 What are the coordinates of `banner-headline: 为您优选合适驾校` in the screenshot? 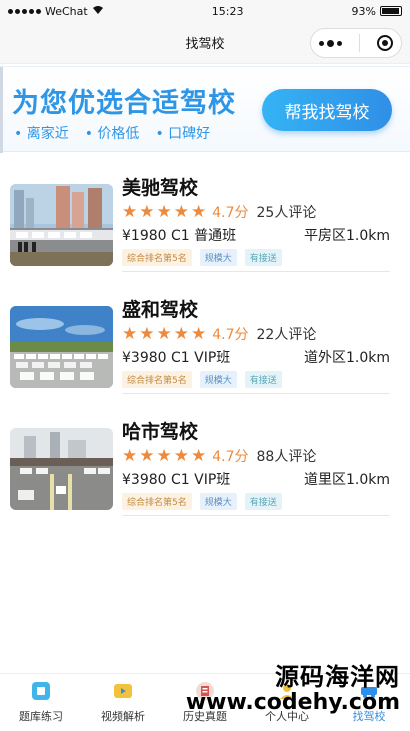 It's located at (124, 103).